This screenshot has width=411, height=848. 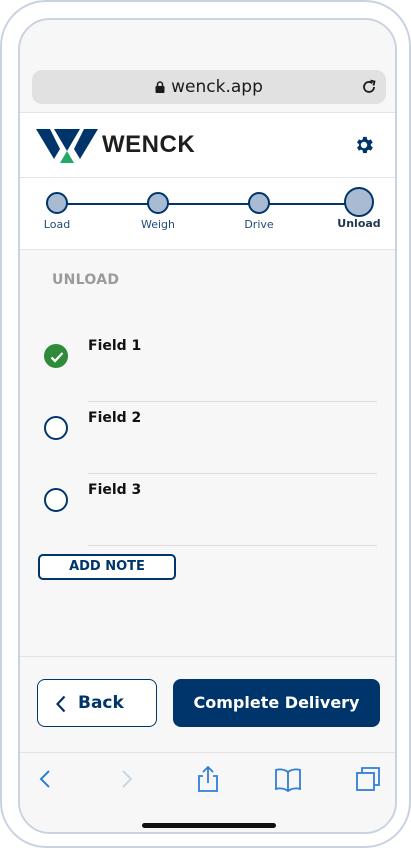 What do you see at coordinates (67, 146) in the screenshot?
I see `wenck-logo-icon` at bounding box center [67, 146].